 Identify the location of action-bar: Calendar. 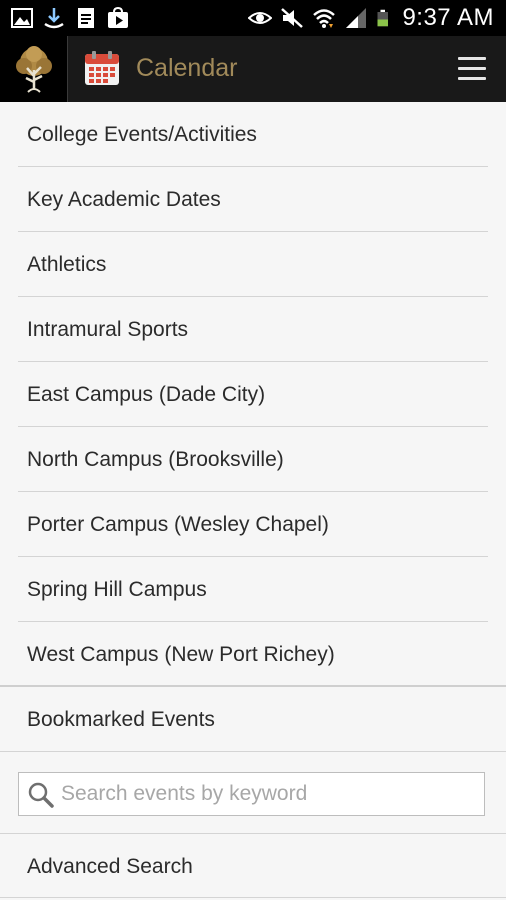
(253, 69).